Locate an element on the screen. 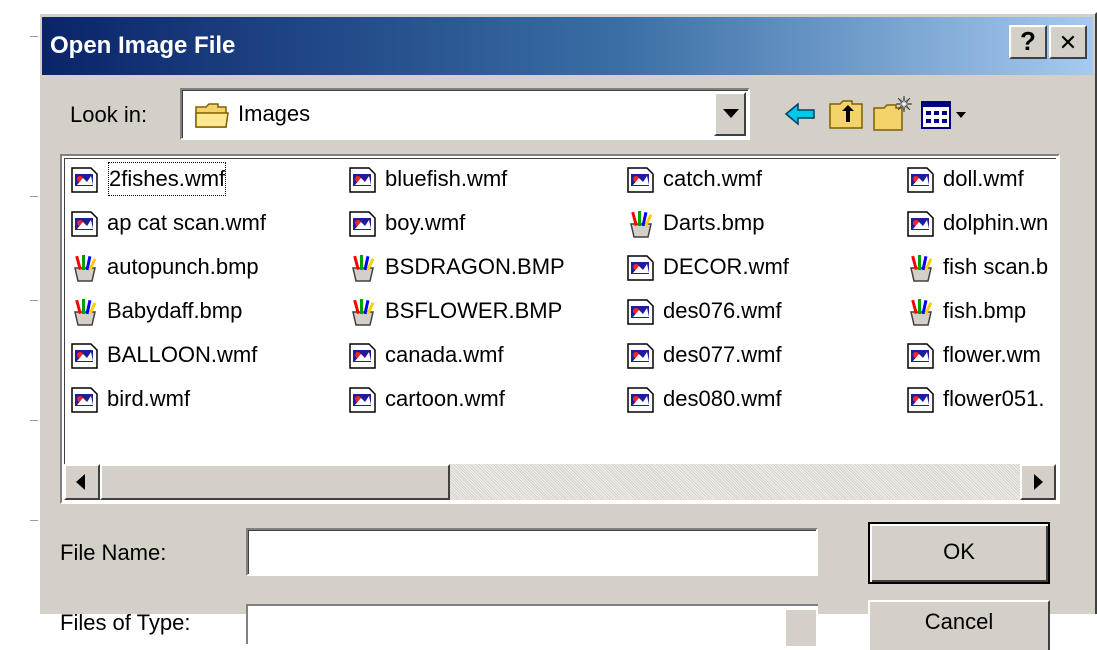 The image size is (1097, 650). file-name: des077.wmf is located at coordinates (722, 354).